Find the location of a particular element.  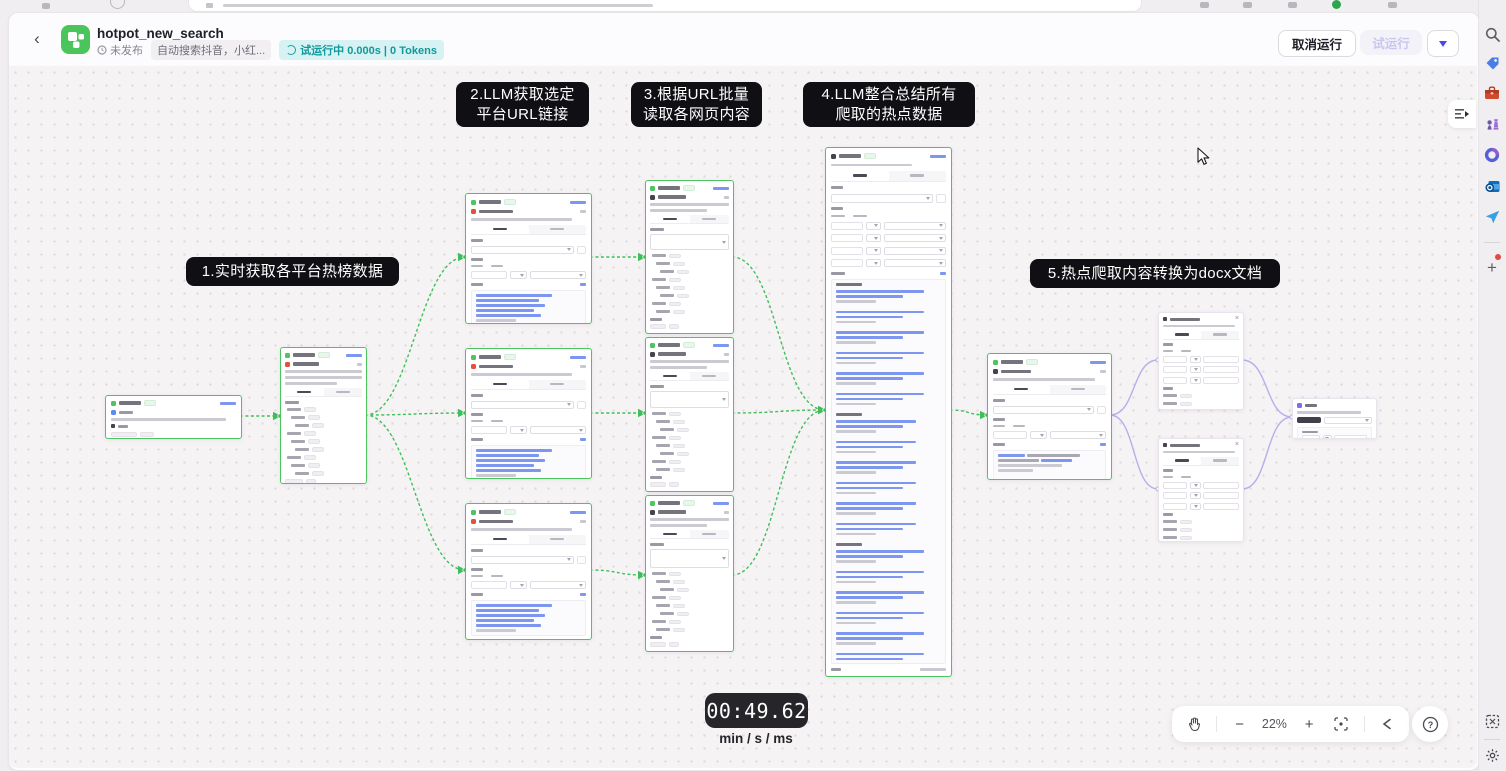

step-label: 3.根据URL批量 读取各网页内容 is located at coordinates (696, 104).